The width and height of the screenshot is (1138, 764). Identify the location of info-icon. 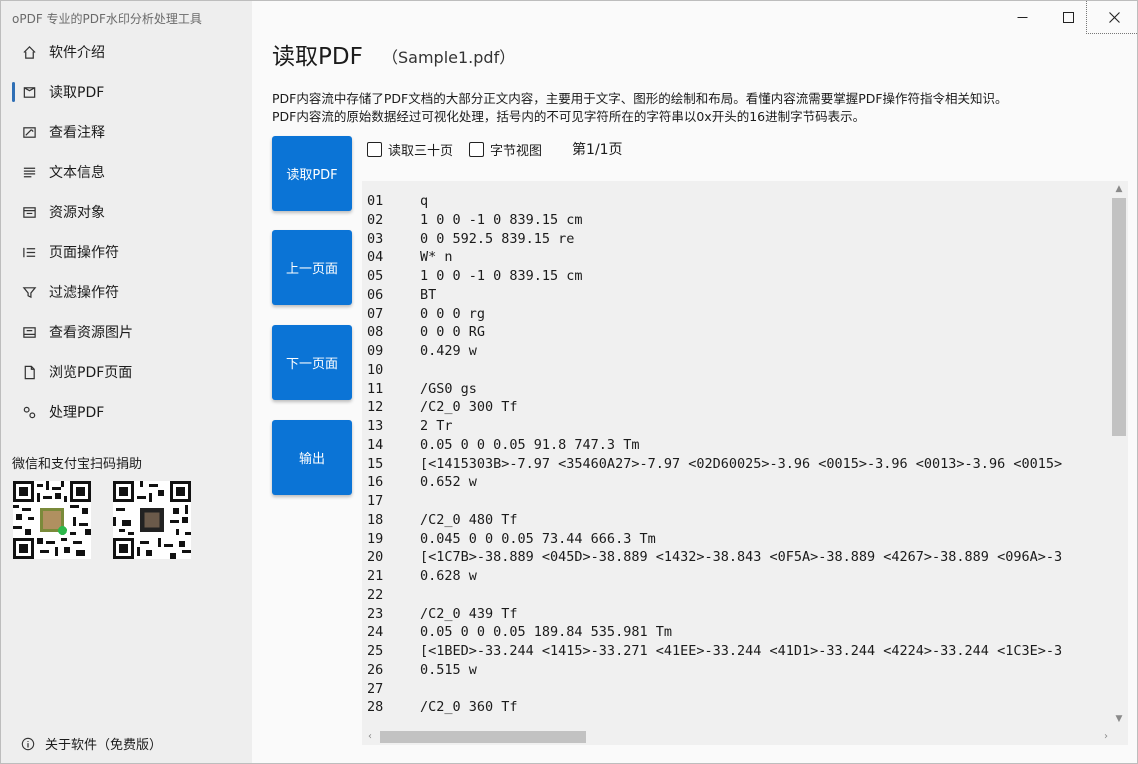
(28, 744).